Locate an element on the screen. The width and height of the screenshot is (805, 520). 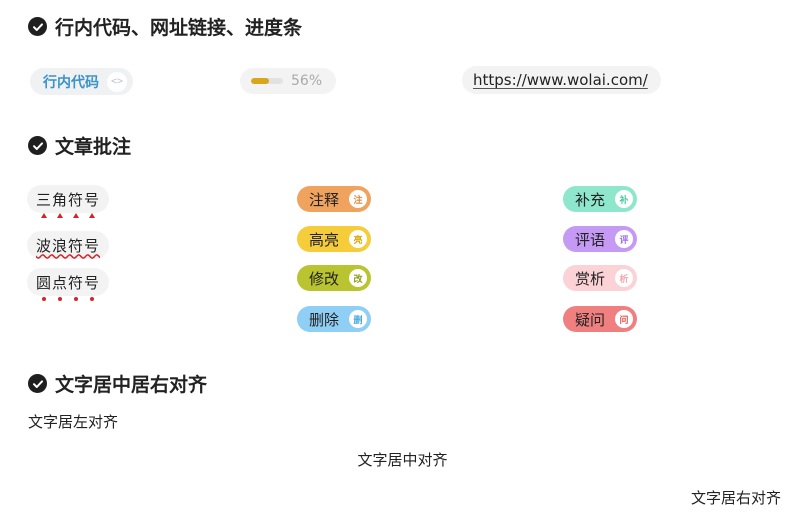
center-aligned-text: 文字居中对齐 is located at coordinates (402, 460).